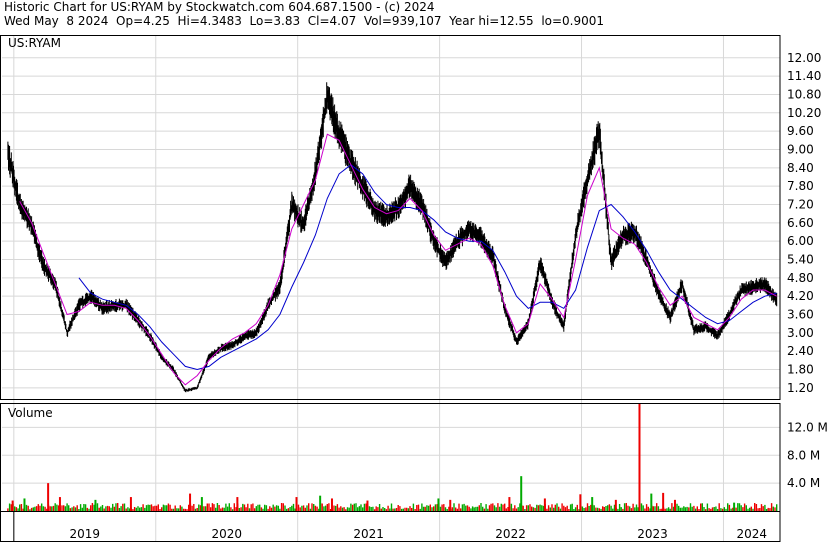  Describe the element at coordinates (800, 241) in the screenshot. I see `price-tick-label: 6.00` at that location.